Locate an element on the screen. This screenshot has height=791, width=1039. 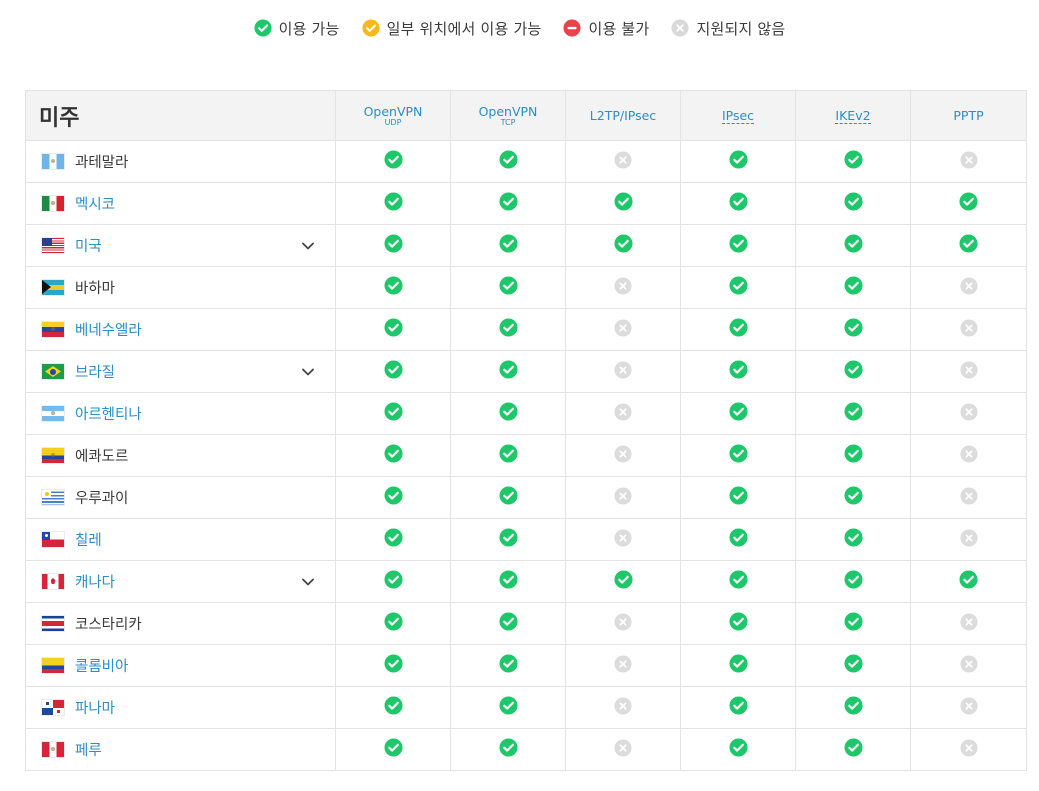
table-row: 파나마 is located at coordinates (526, 707).